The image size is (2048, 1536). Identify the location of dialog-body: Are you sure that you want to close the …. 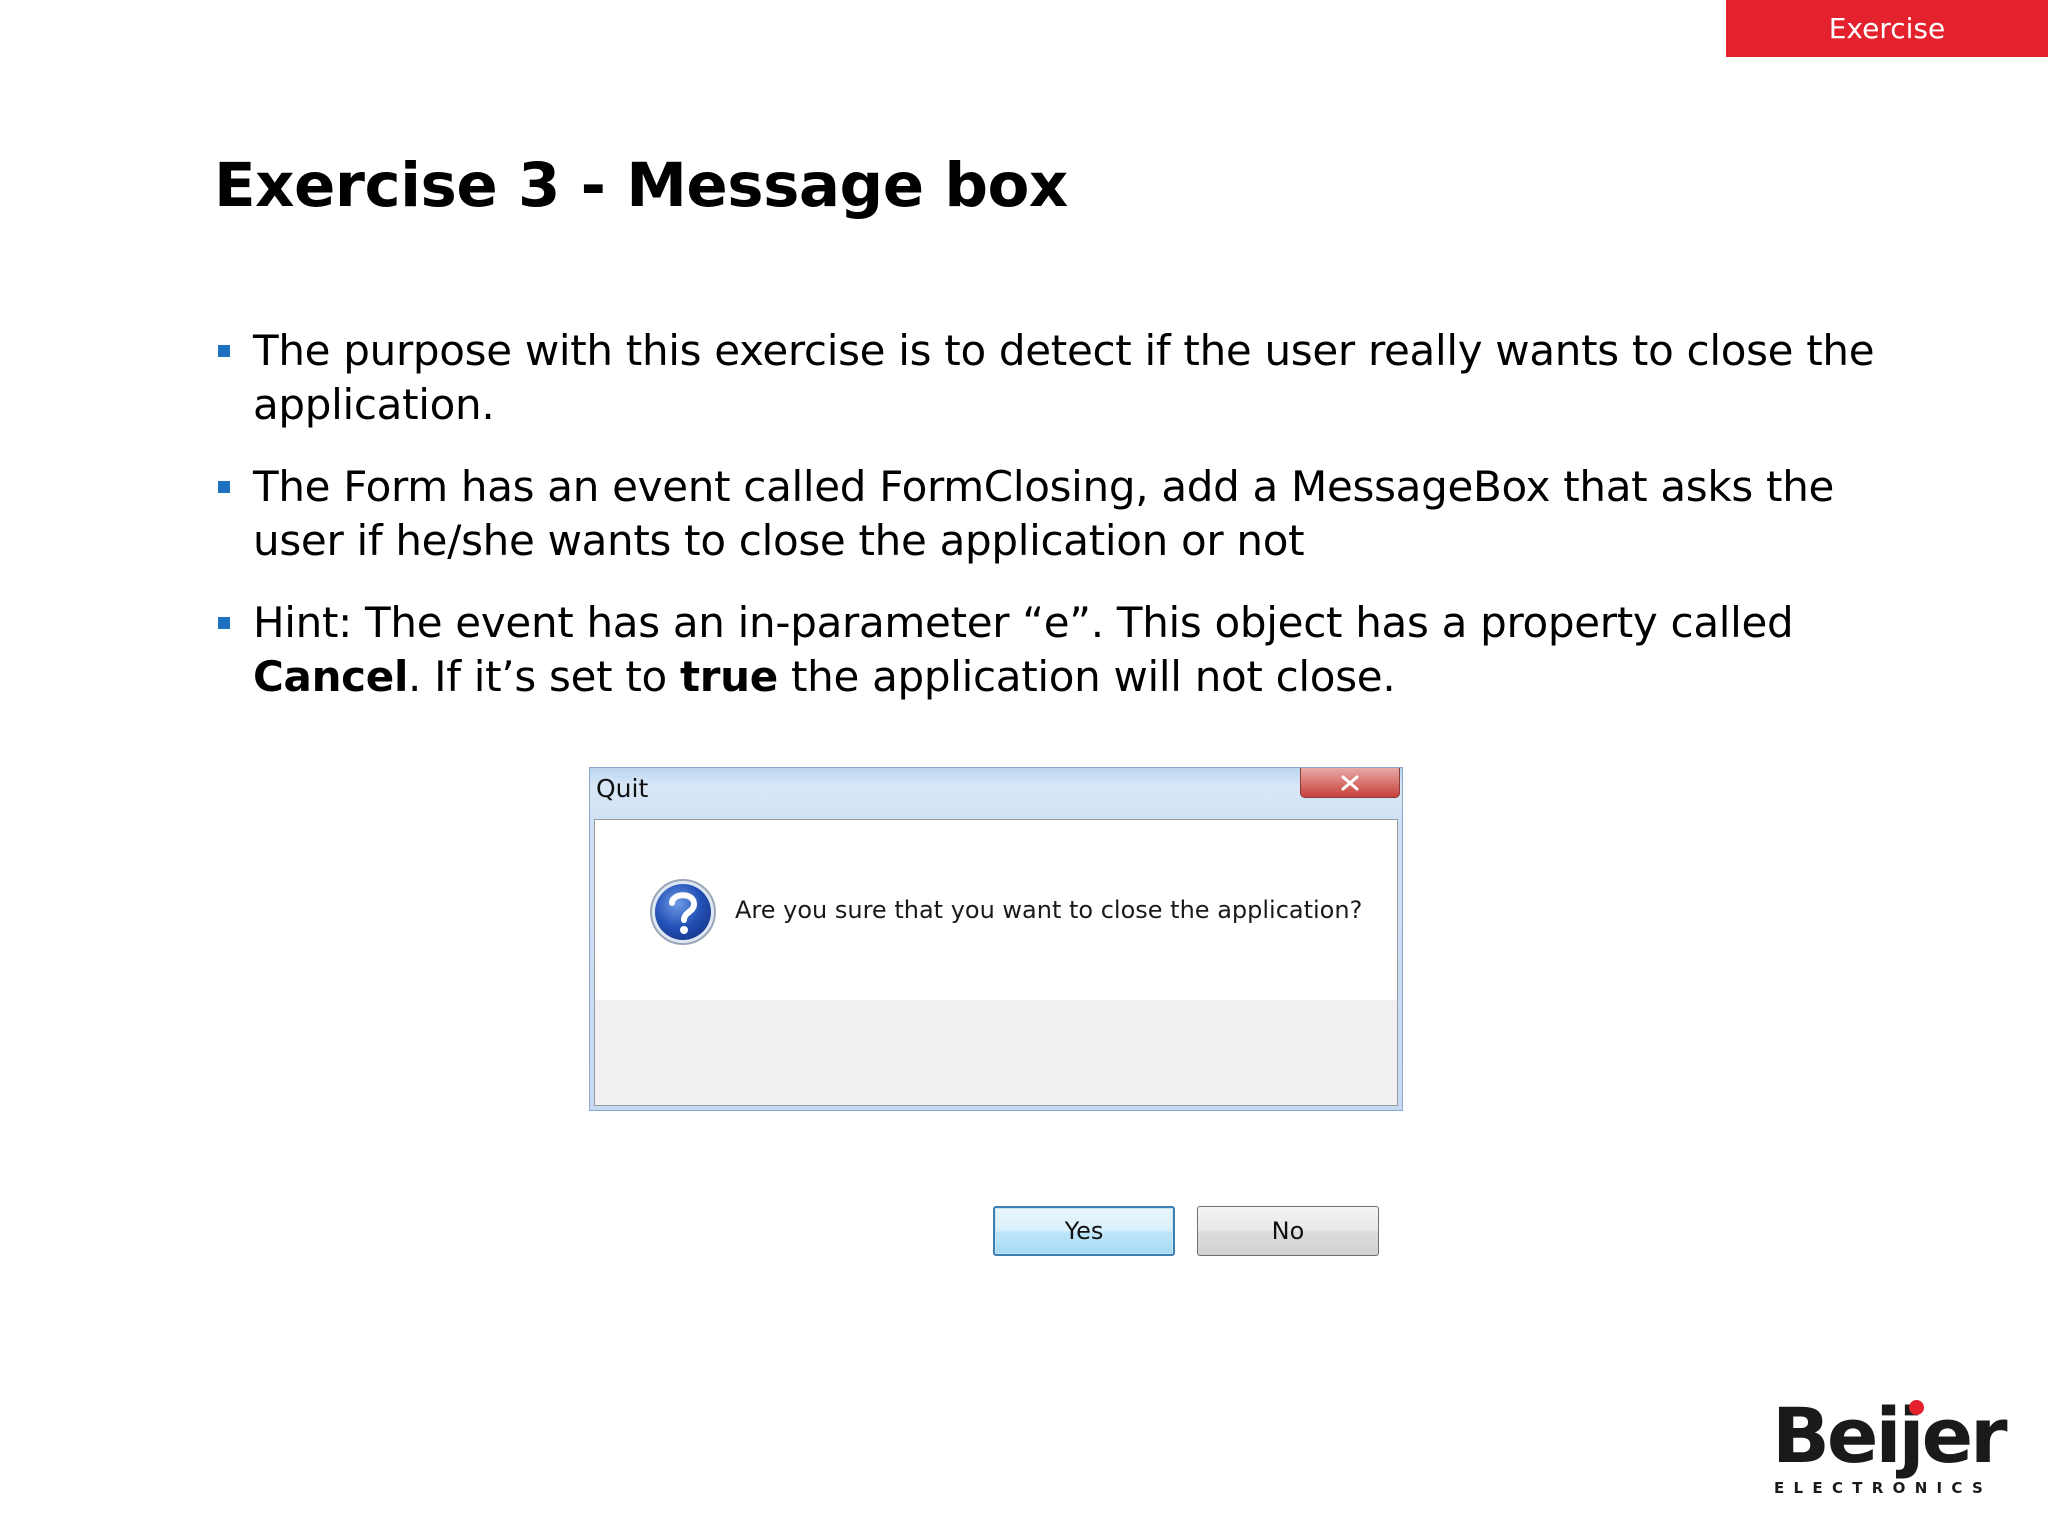
(996, 1037).